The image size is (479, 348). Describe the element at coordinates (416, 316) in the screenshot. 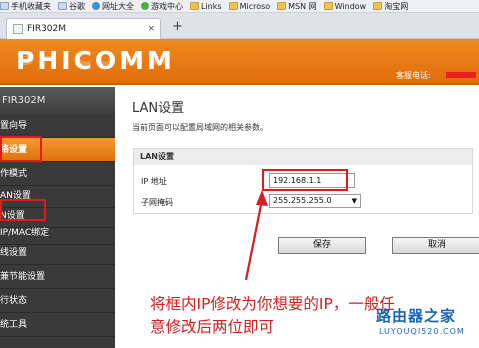

I see `watermark-title: 路由器之家` at that location.